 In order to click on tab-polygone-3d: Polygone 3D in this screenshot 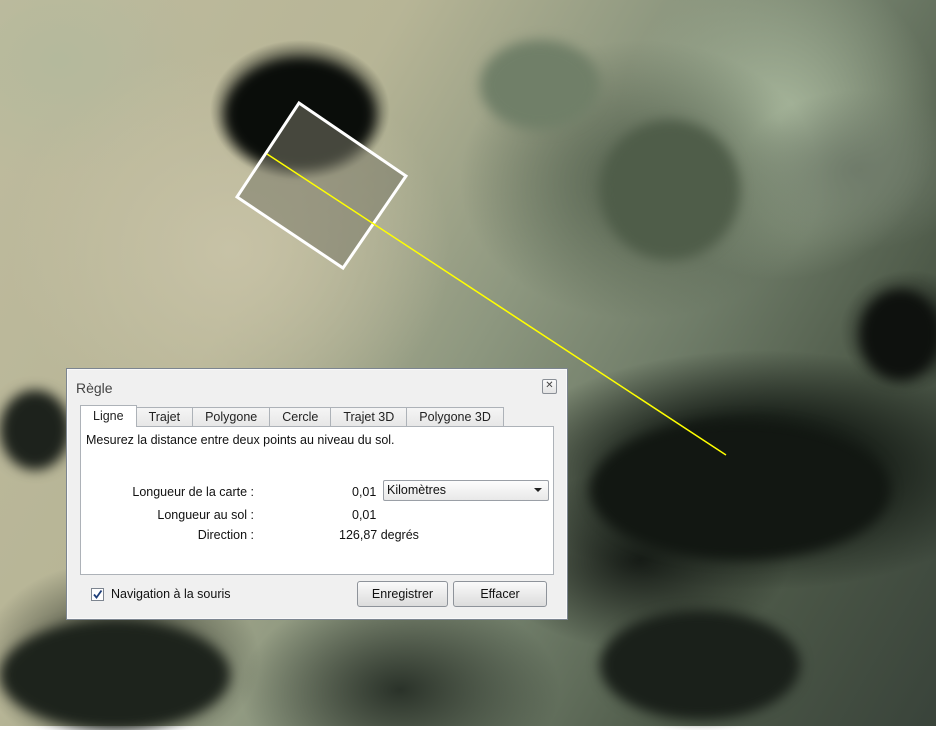, I will do `click(455, 417)`.